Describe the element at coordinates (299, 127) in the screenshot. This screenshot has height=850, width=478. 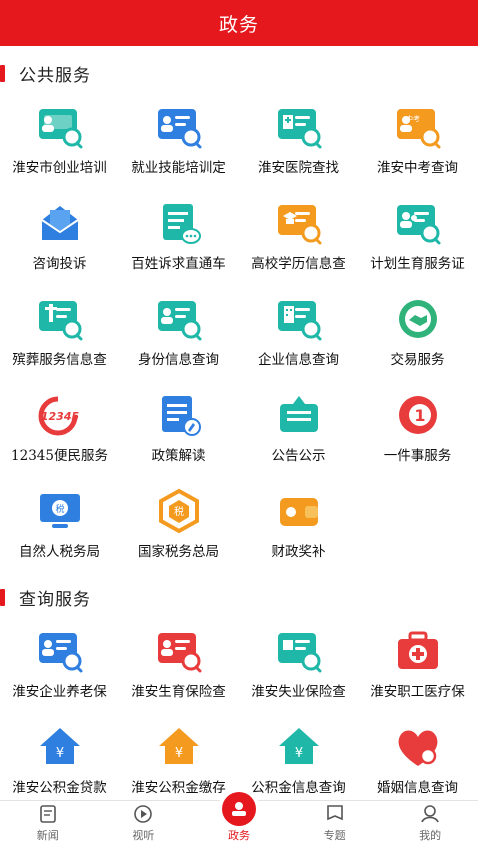
I see `hospital-card-icon` at that location.